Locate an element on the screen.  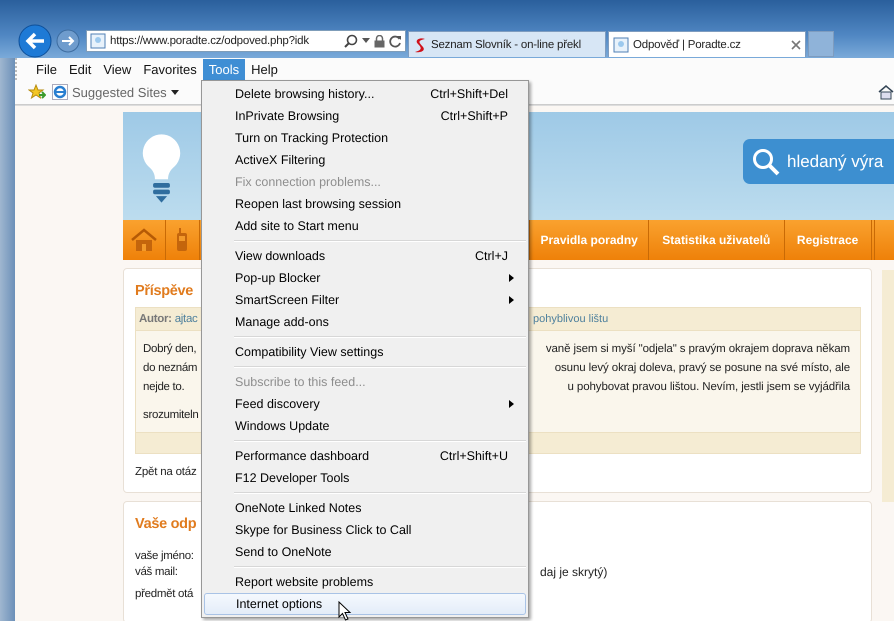
menu-item: Add site to Start menu is located at coordinates (365, 226).